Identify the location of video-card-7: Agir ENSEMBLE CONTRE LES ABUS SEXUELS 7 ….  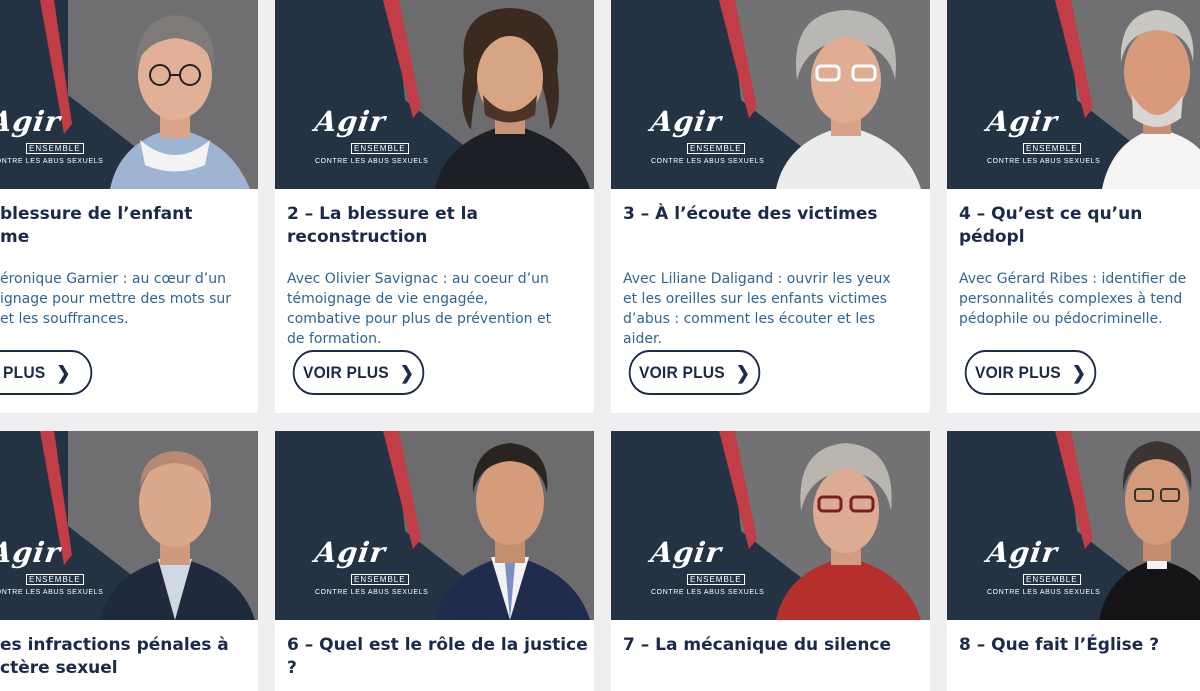
(770, 561).